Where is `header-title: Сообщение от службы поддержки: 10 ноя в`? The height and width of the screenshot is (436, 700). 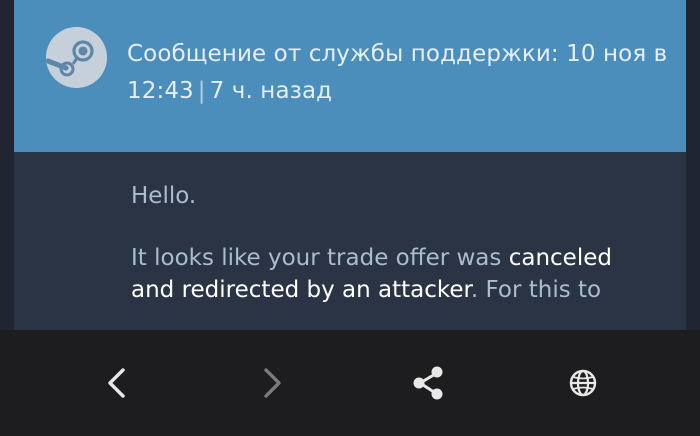 header-title: Сообщение от службы поддержки: 10 ноя в is located at coordinates (397, 54).